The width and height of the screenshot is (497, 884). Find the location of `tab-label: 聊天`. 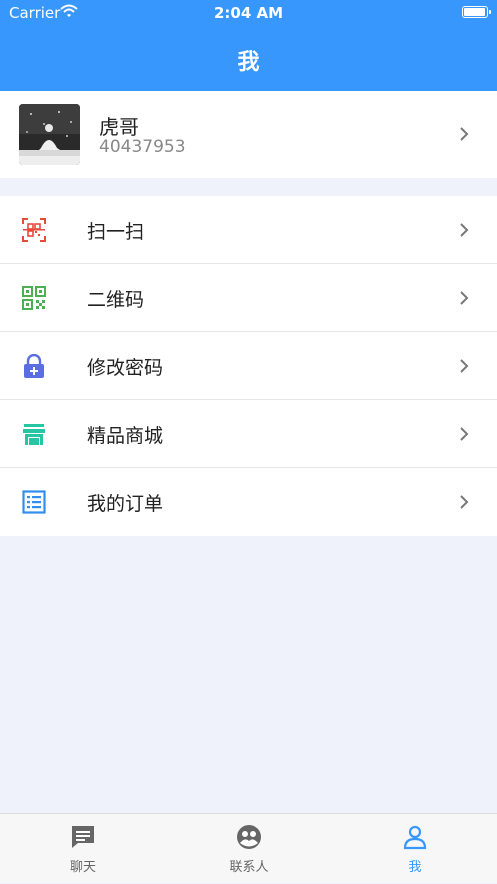

tab-label: 聊天 is located at coordinates (82, 867).